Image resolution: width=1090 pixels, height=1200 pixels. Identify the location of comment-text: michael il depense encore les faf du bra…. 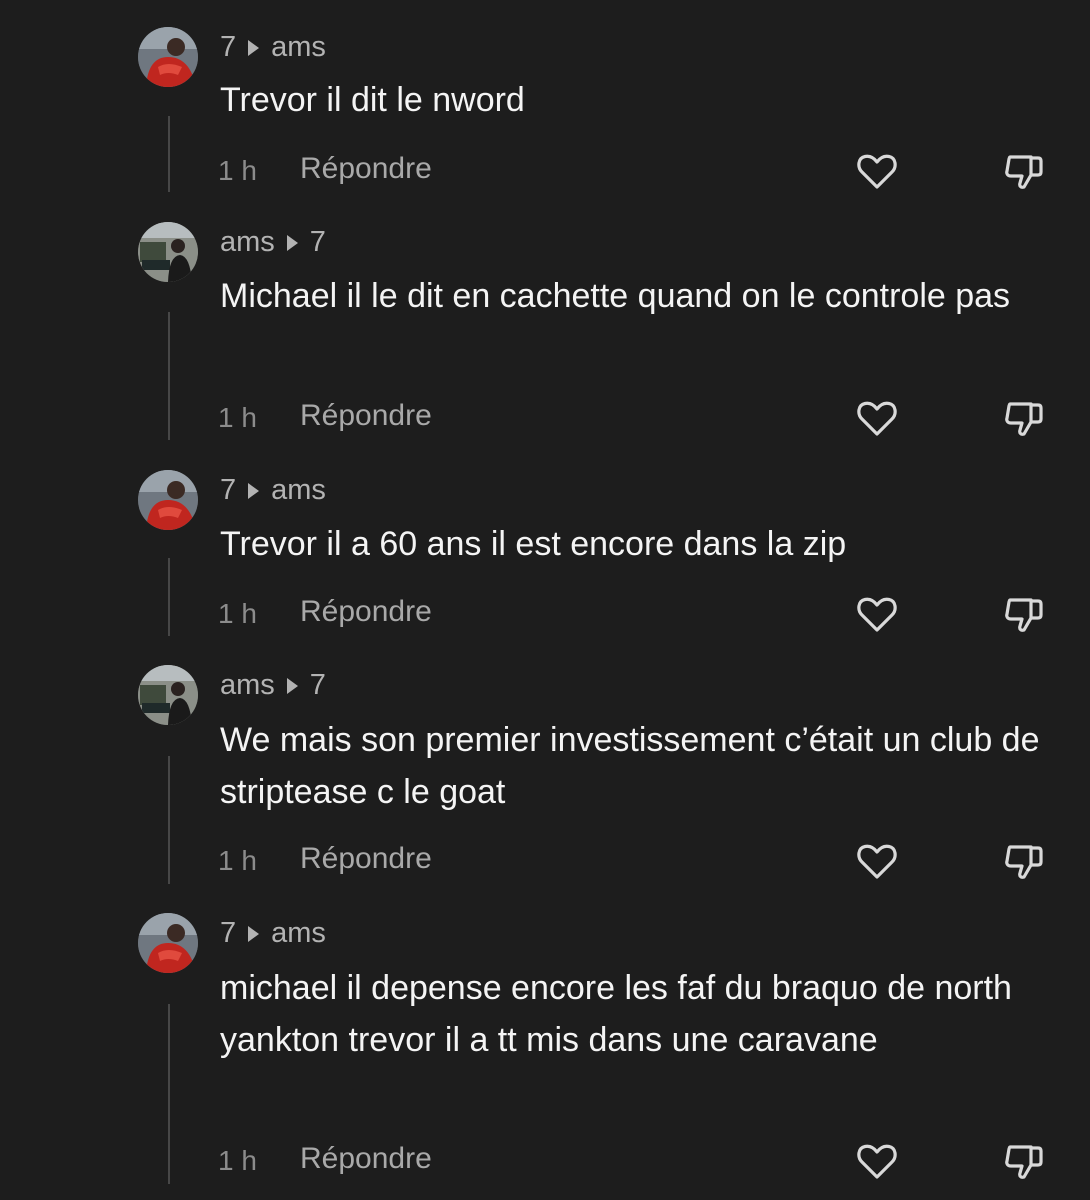
(616, 1014).